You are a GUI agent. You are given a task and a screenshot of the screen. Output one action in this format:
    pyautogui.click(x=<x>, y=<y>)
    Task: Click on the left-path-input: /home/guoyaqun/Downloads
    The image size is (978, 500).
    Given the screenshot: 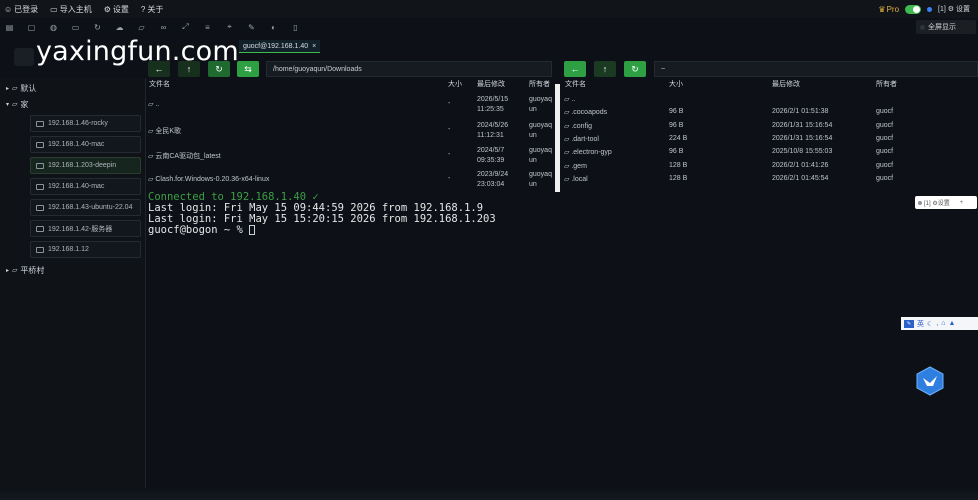 What is the action you would take?
    pyautogui.click(x=409, y=69)
    